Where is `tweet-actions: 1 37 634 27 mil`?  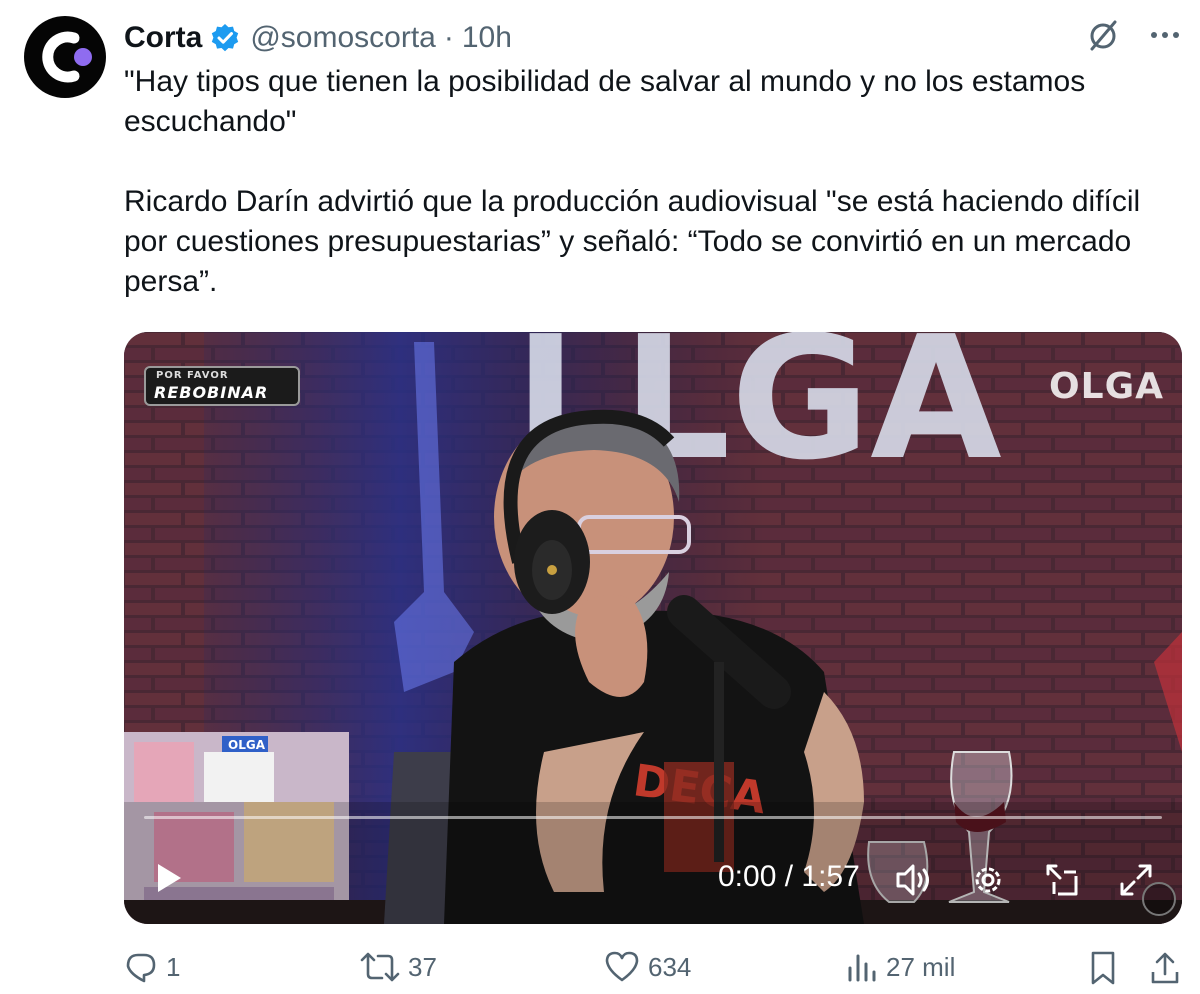
tweet-actions: 1 37 634 27 mil is located at coordinates (654, 972).